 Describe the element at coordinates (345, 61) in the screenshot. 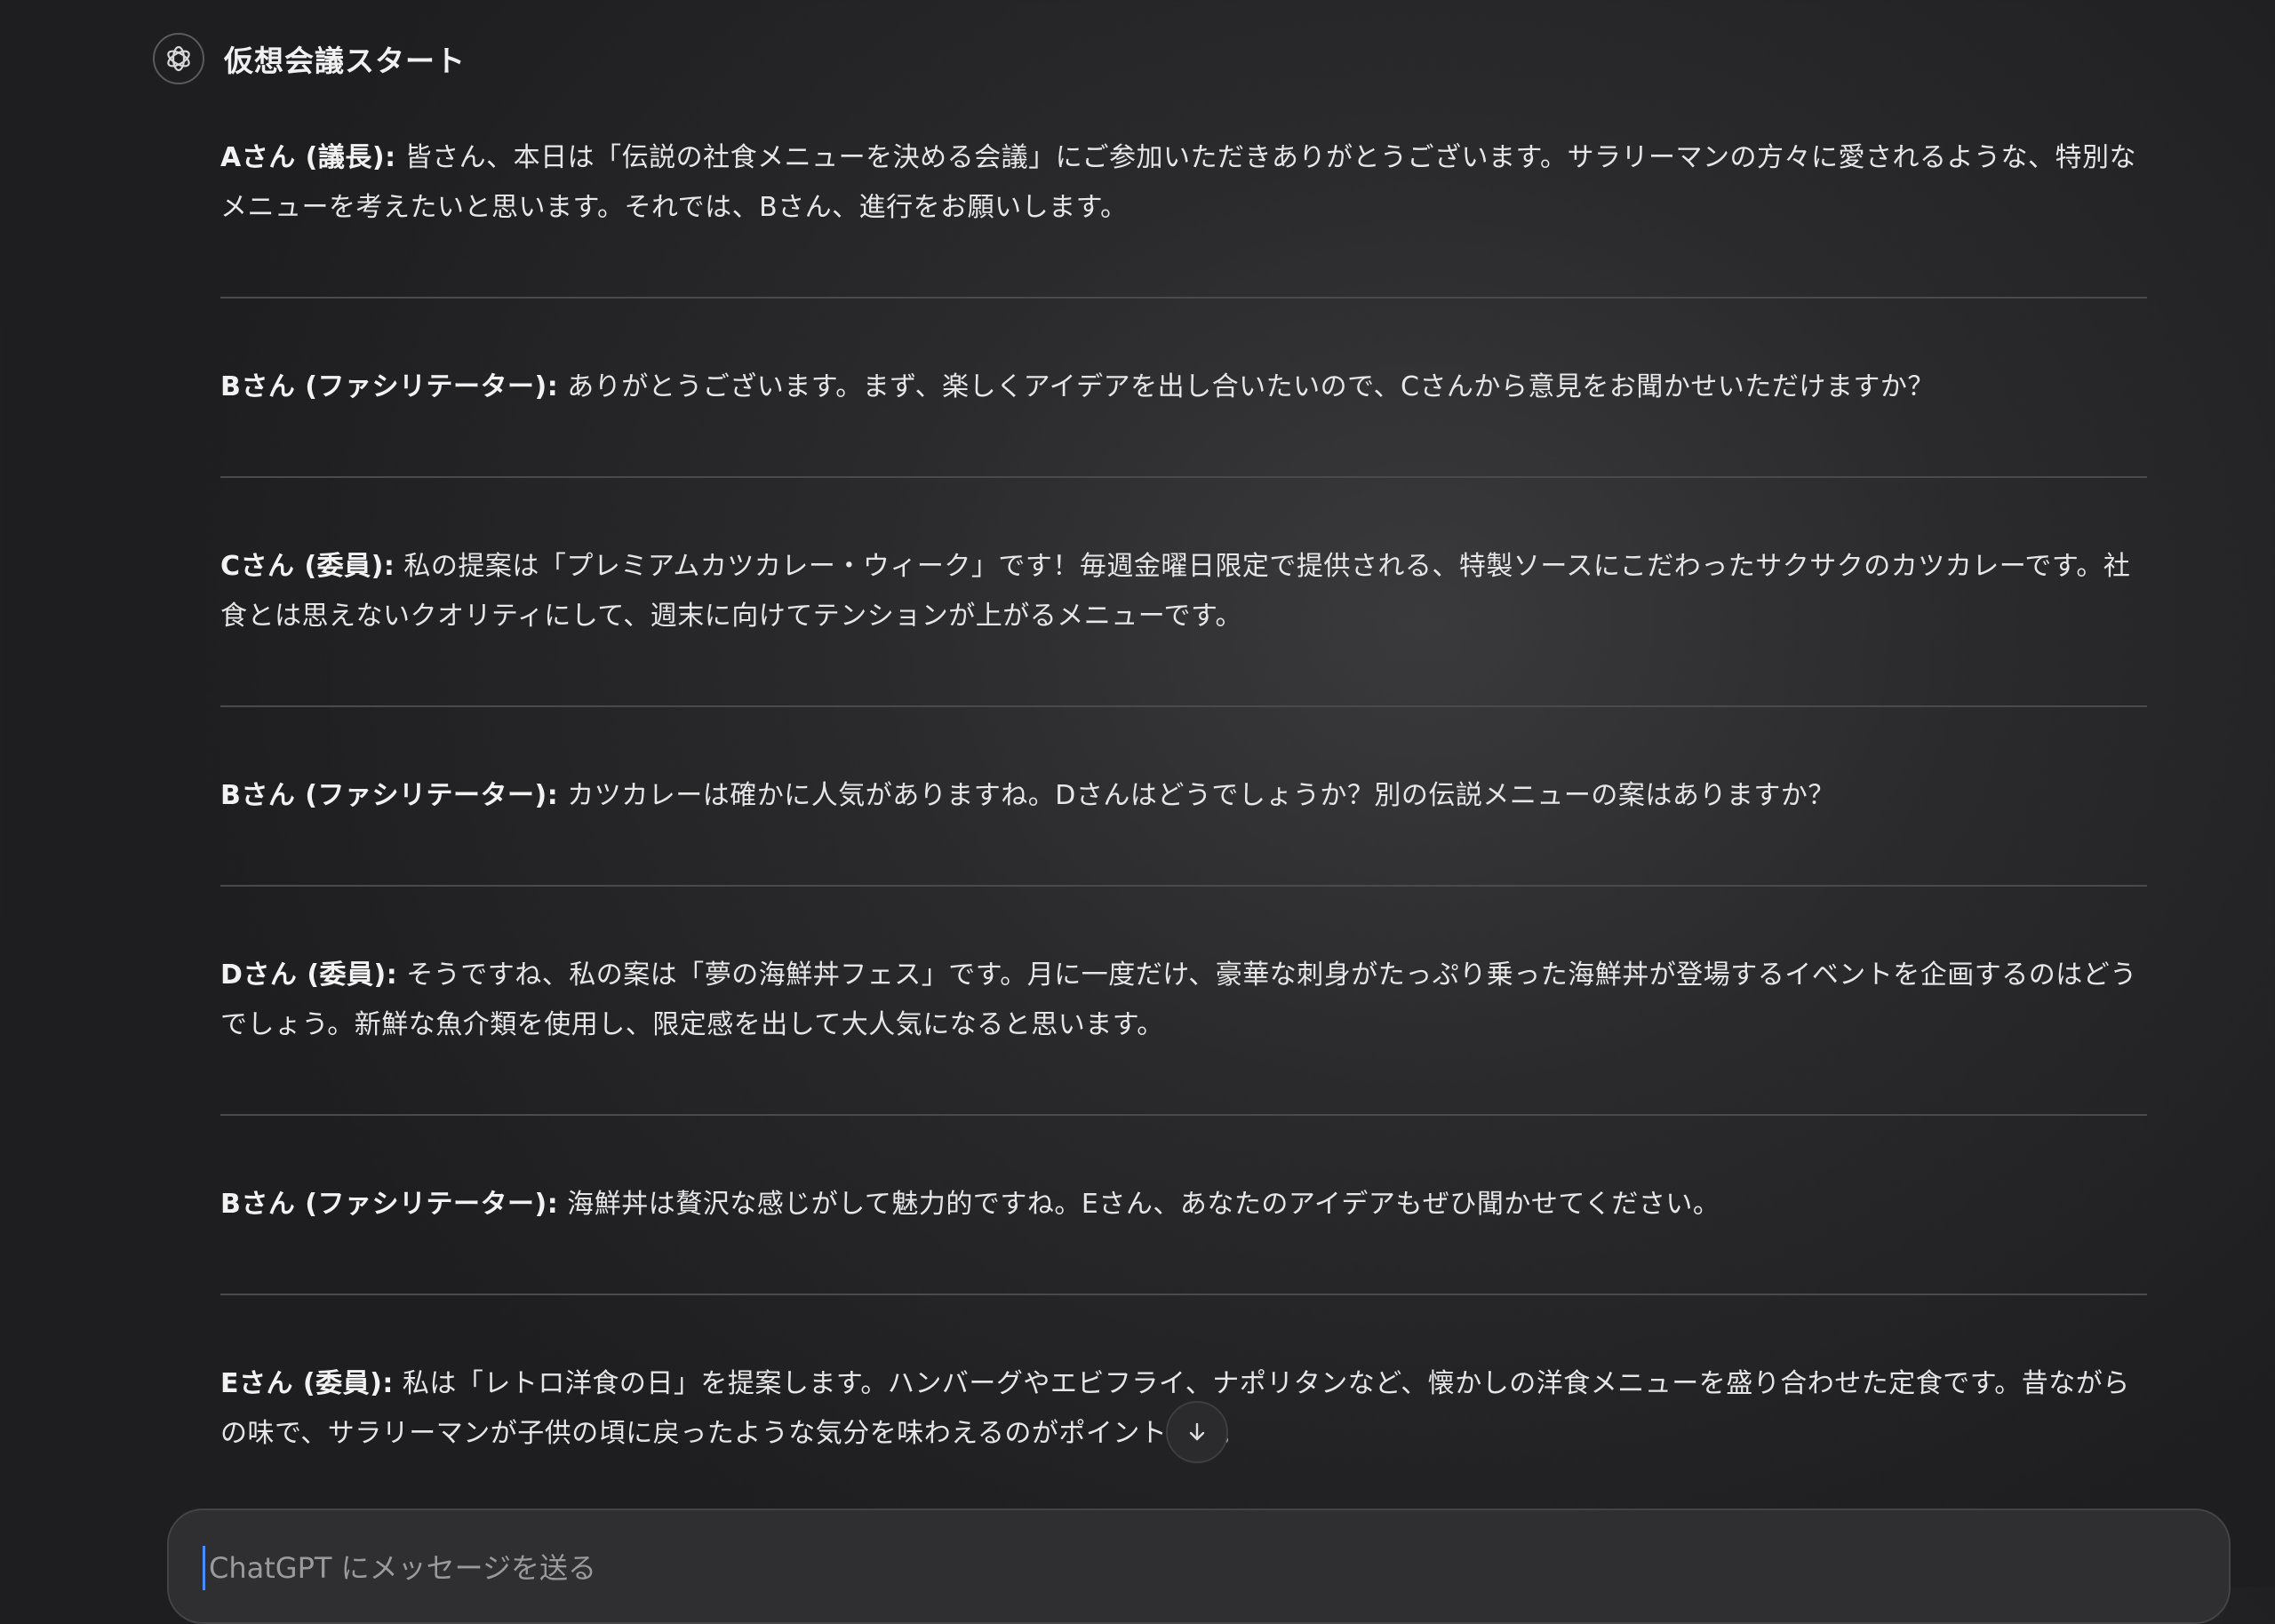

I see `conversation-title: 仮想会議スタート` at that location.